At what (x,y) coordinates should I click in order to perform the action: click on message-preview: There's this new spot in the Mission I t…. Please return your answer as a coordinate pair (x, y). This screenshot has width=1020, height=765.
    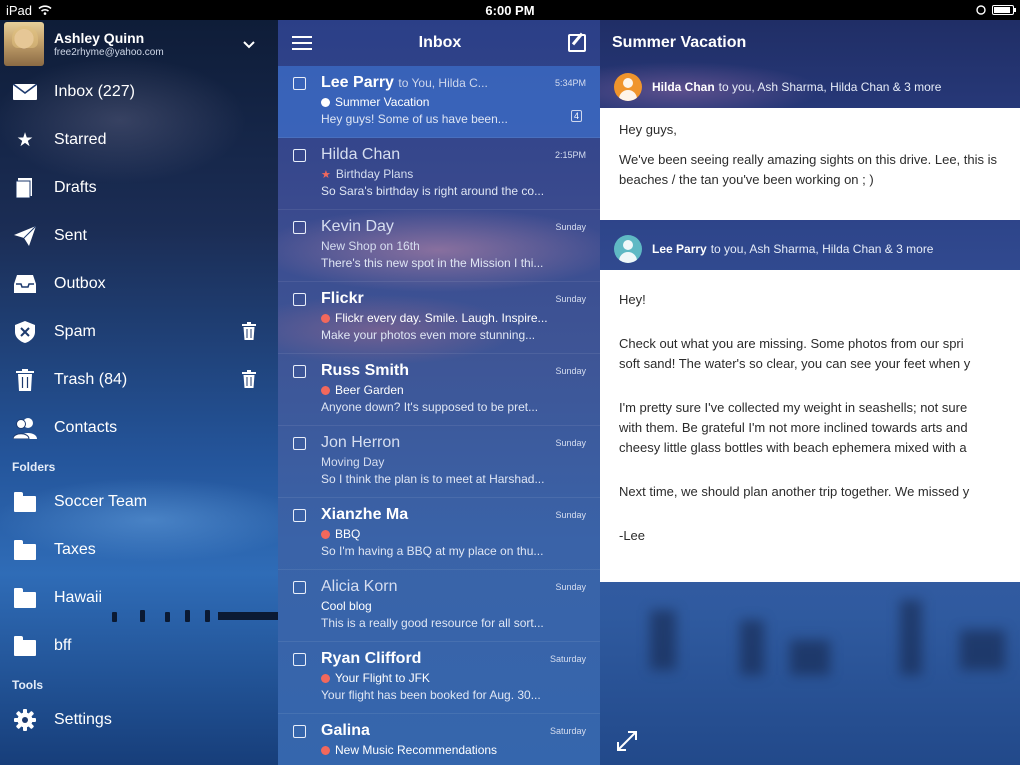
    Looking at the image, I should click on (432, 263).